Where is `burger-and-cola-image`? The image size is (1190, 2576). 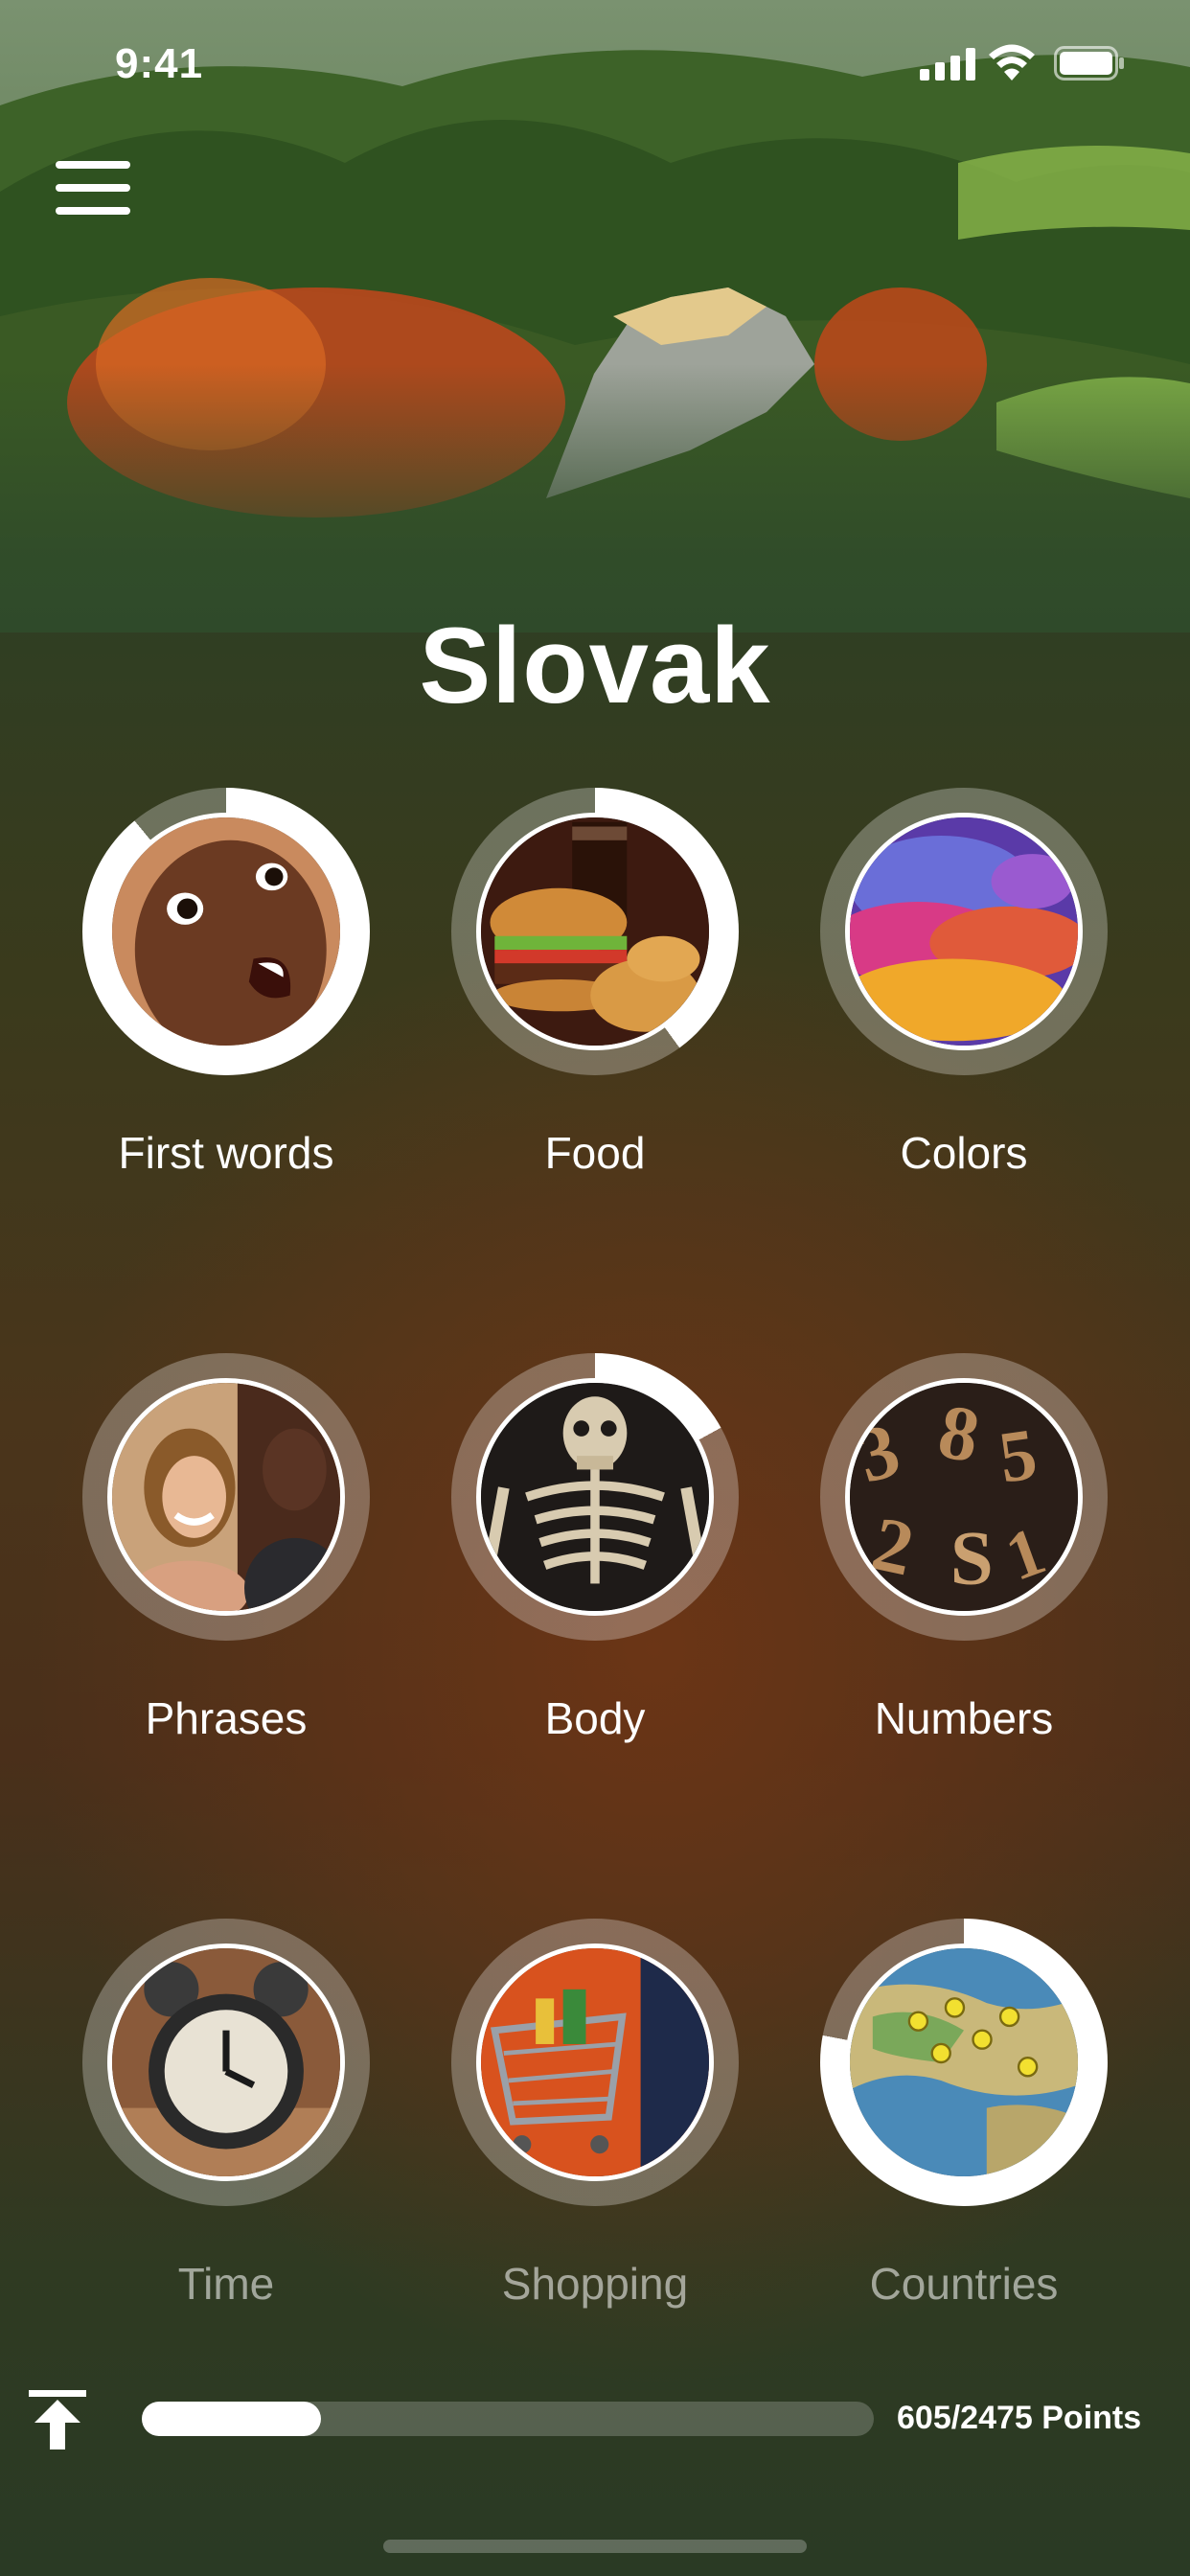 burger-and-cola-image is located at coordinates (595, 931).